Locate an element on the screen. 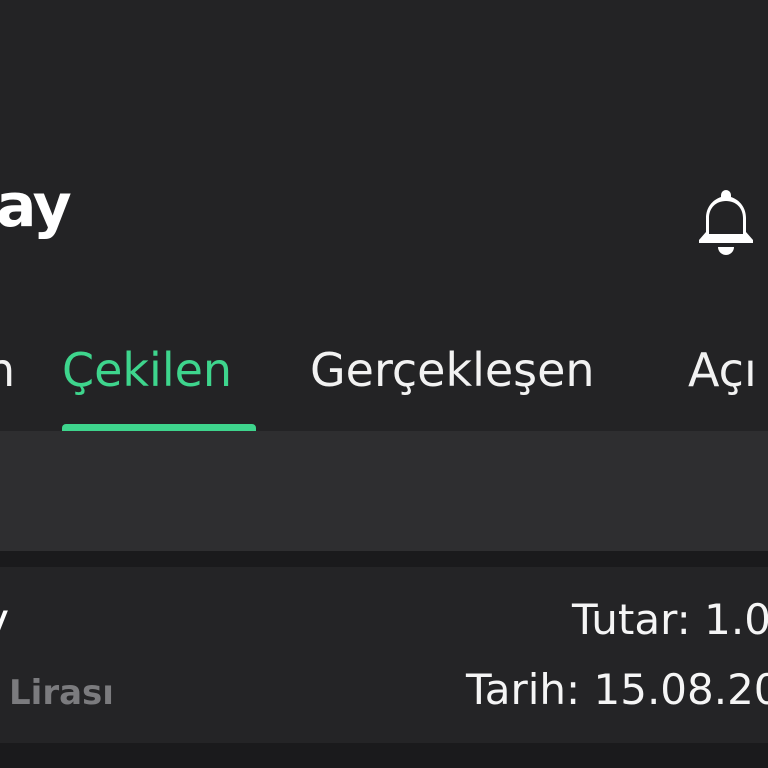 This screenshot has width=768, height=768. bell-icon is located at coordinates (726, 221).